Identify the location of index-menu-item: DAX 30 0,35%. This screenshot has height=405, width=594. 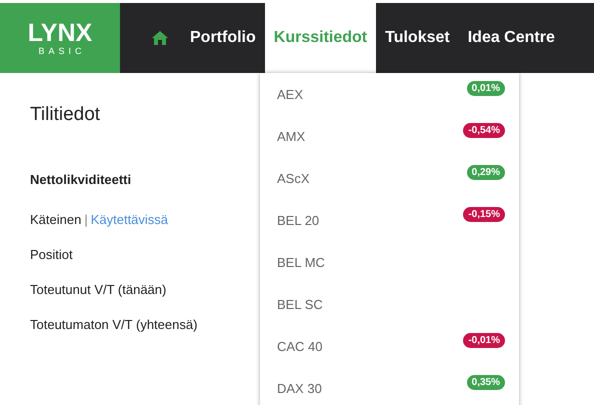
(389, 386).